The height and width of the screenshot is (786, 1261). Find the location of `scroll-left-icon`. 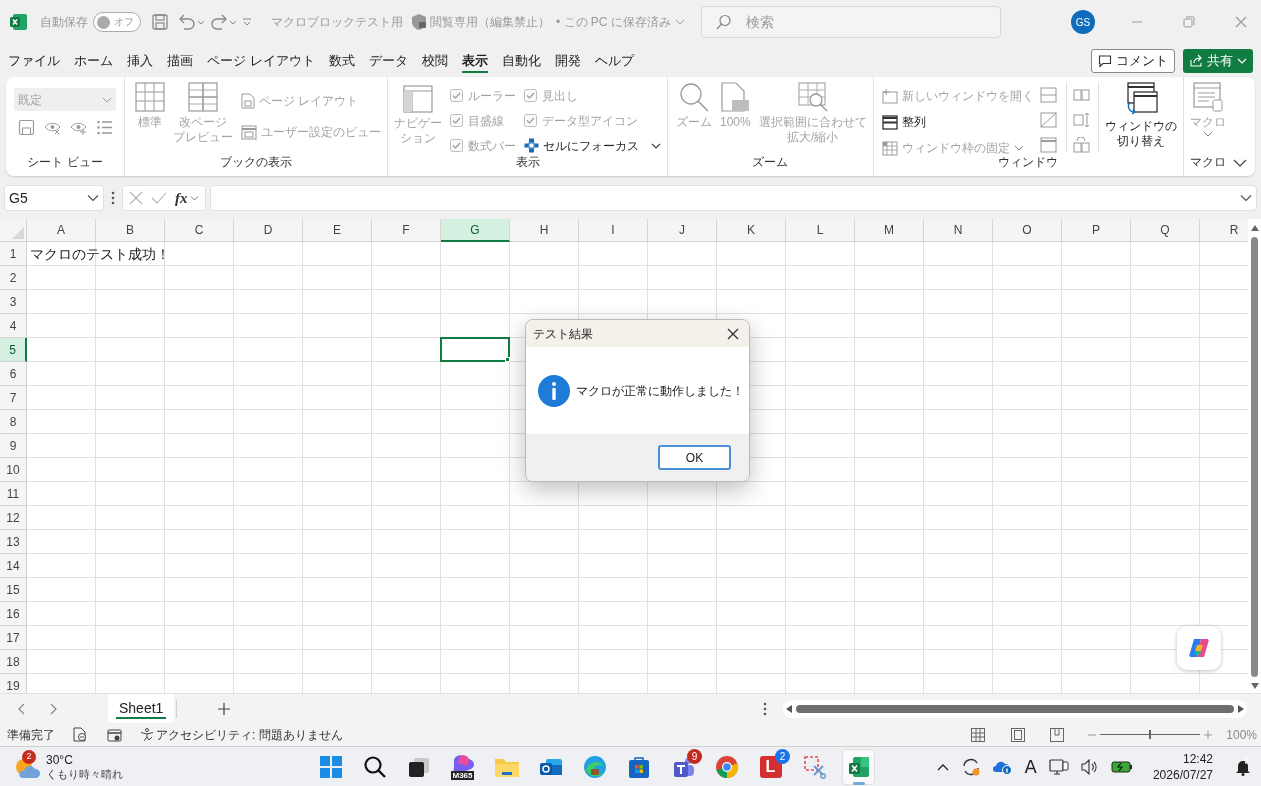

scroll-left-icon is located at coordinates (789, 708).